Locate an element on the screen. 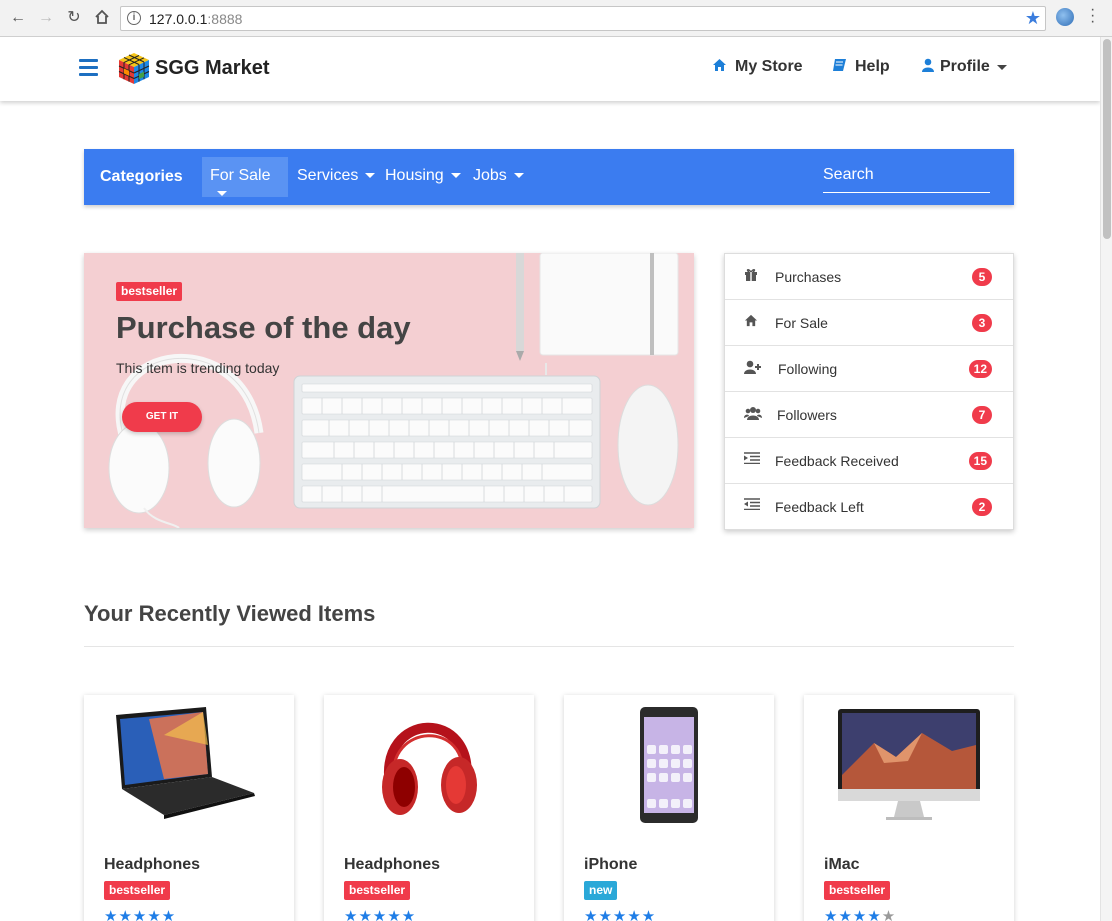  hero-badge: bestseller is located at coordinates (149, 291).